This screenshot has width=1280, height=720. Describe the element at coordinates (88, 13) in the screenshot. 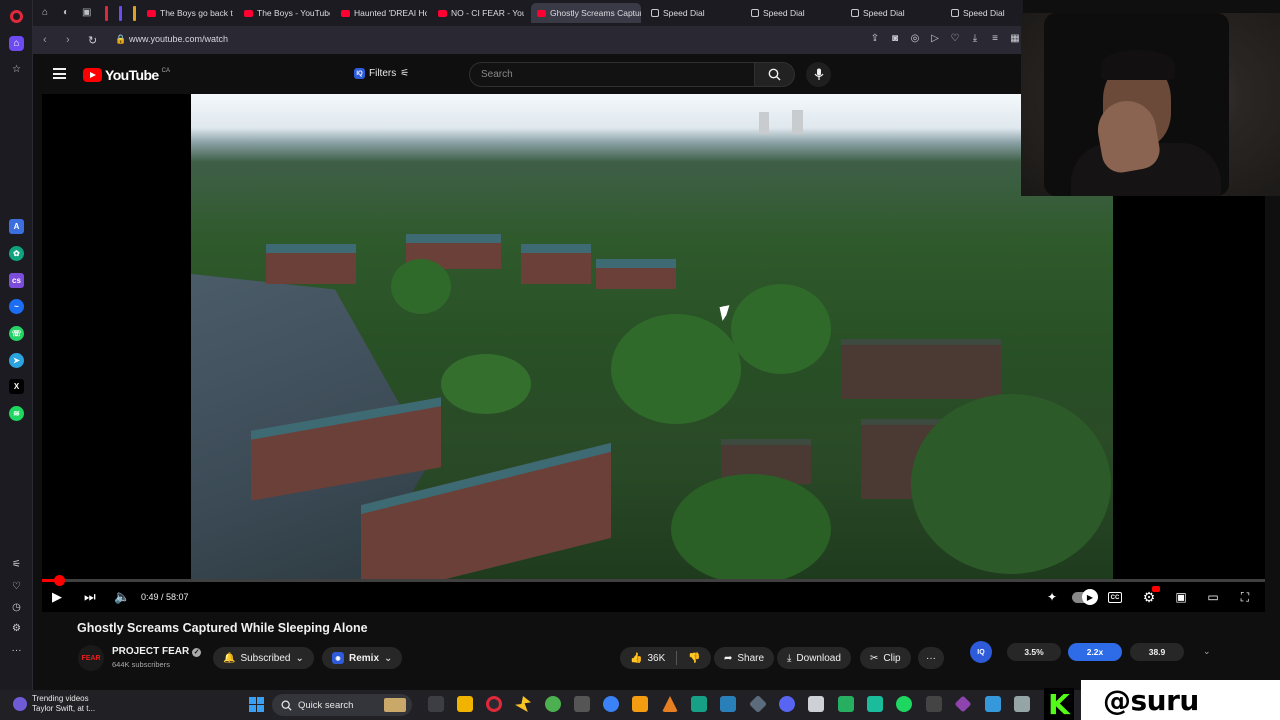

I see `tabs-icon: ▣` at that location.